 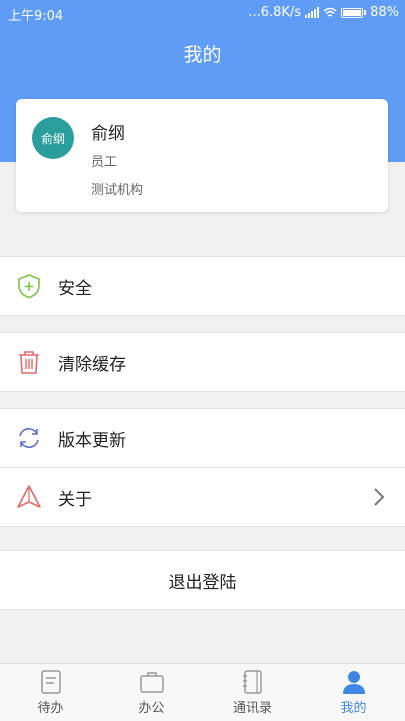 I want to click on tab-label-todo: 待办, so click(x=50, y=708).